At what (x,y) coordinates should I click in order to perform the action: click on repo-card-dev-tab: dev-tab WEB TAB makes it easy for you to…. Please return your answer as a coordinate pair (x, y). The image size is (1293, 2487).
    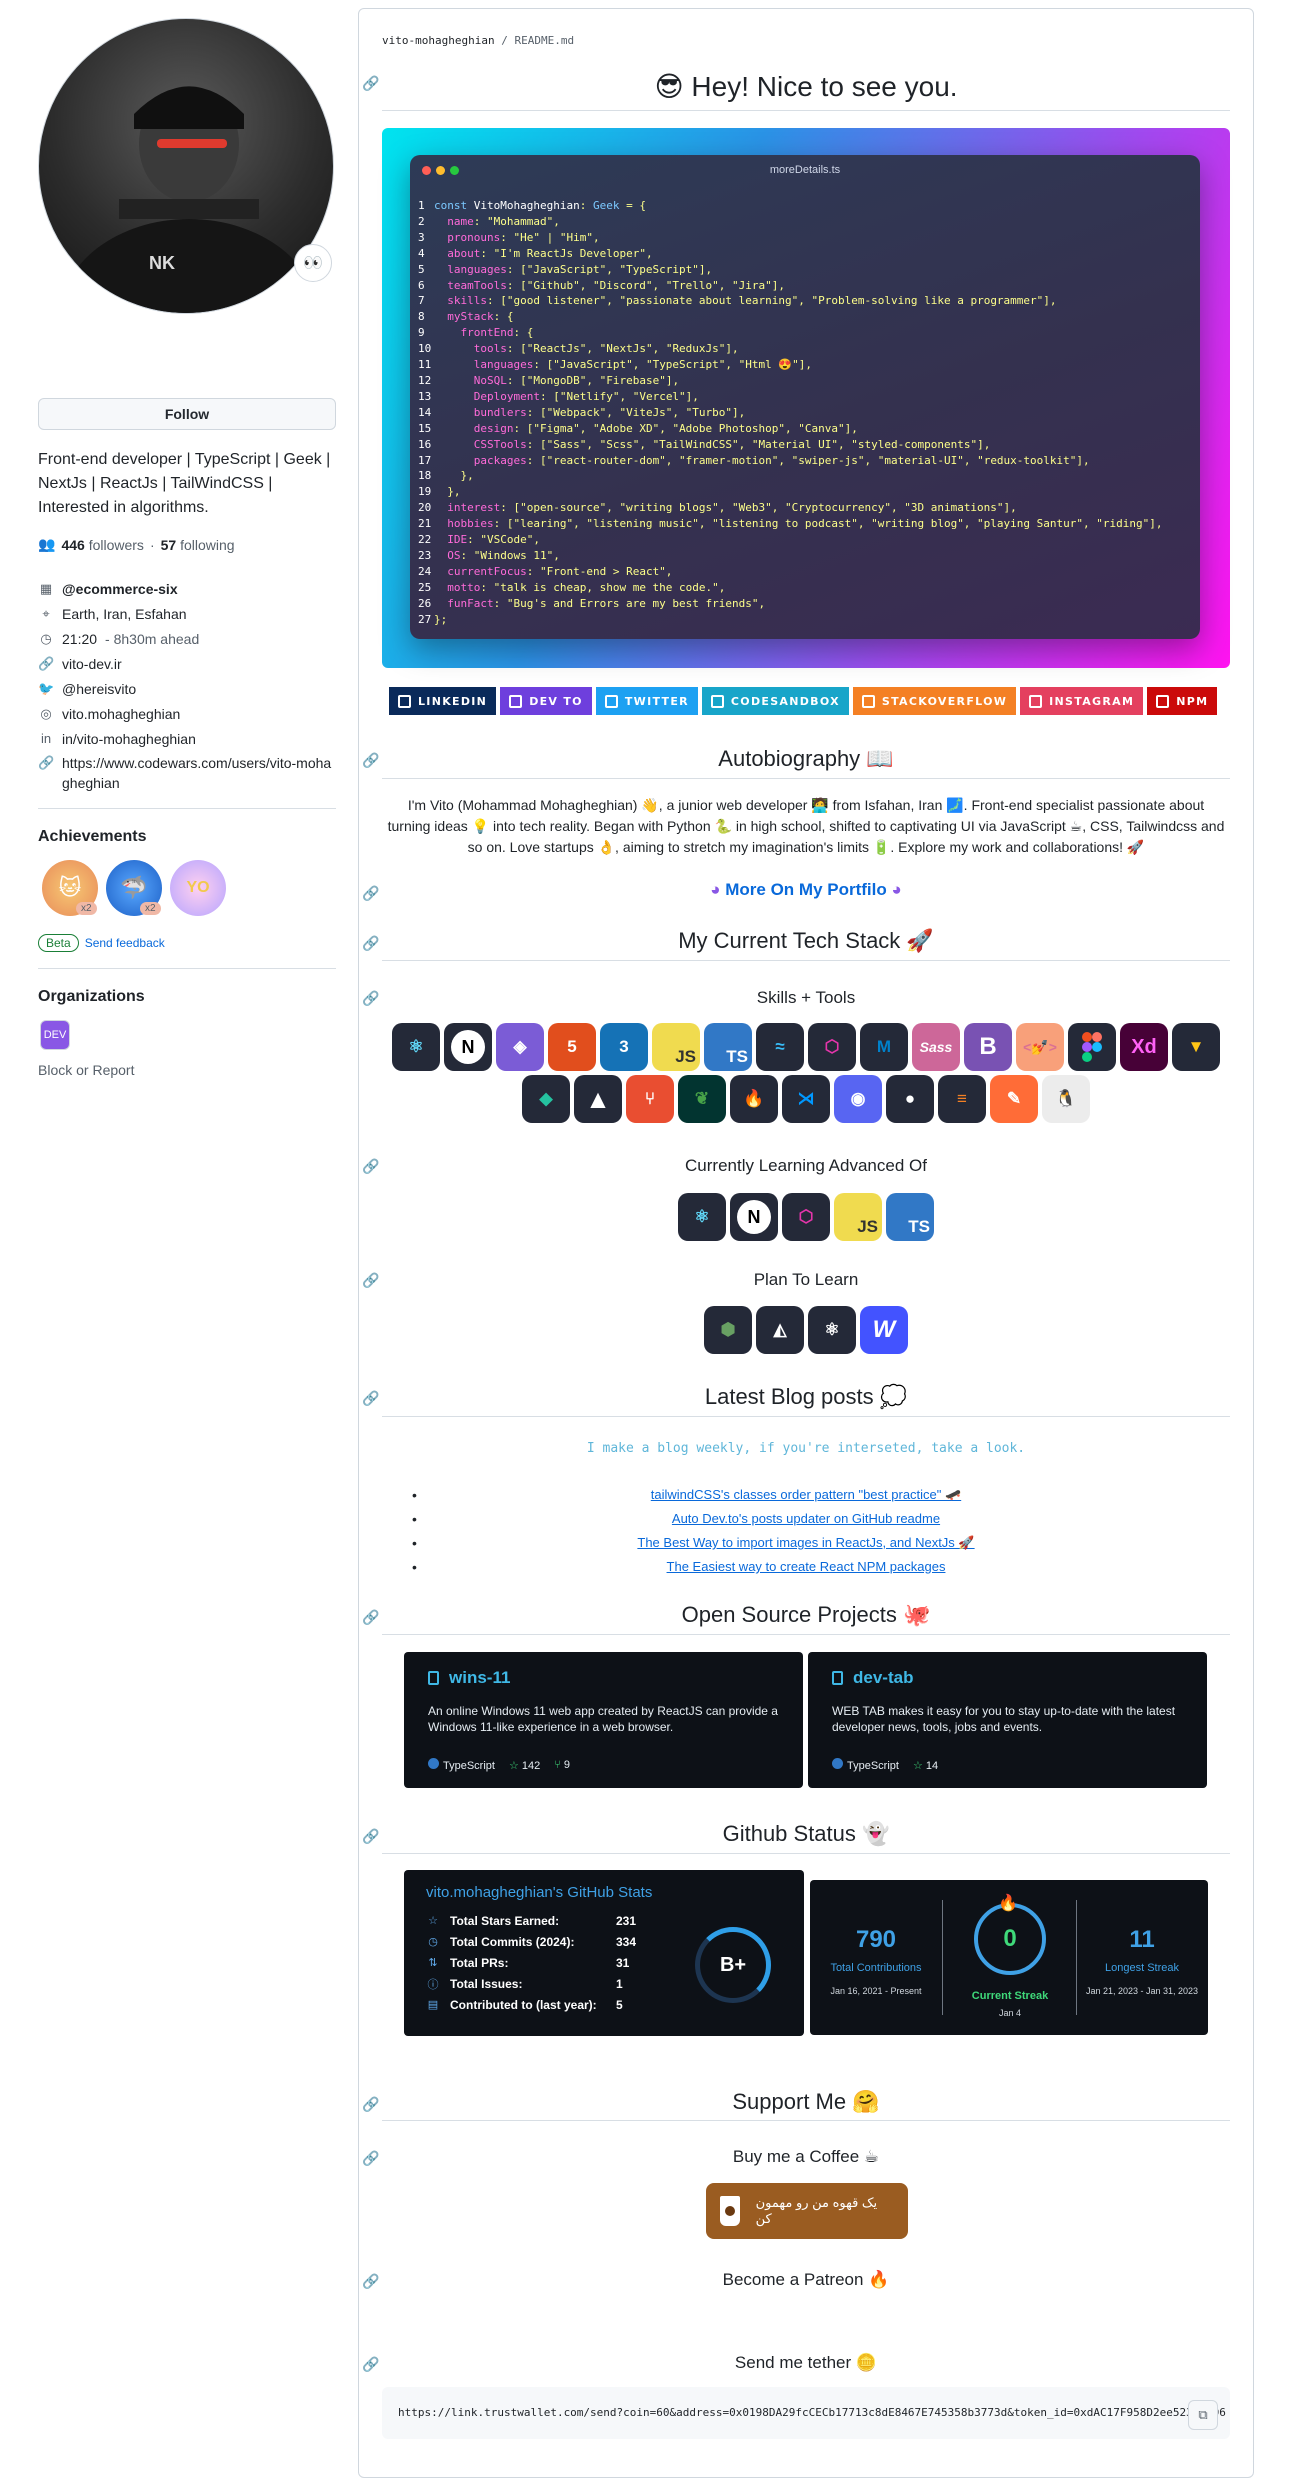
    Looking at the image, I should click on (1007, 1720).